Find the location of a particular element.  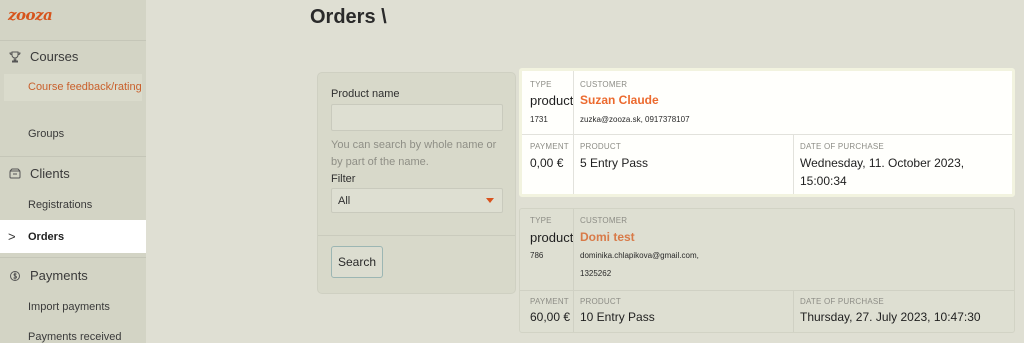

filter-divider is located at coordinates (416, 235).